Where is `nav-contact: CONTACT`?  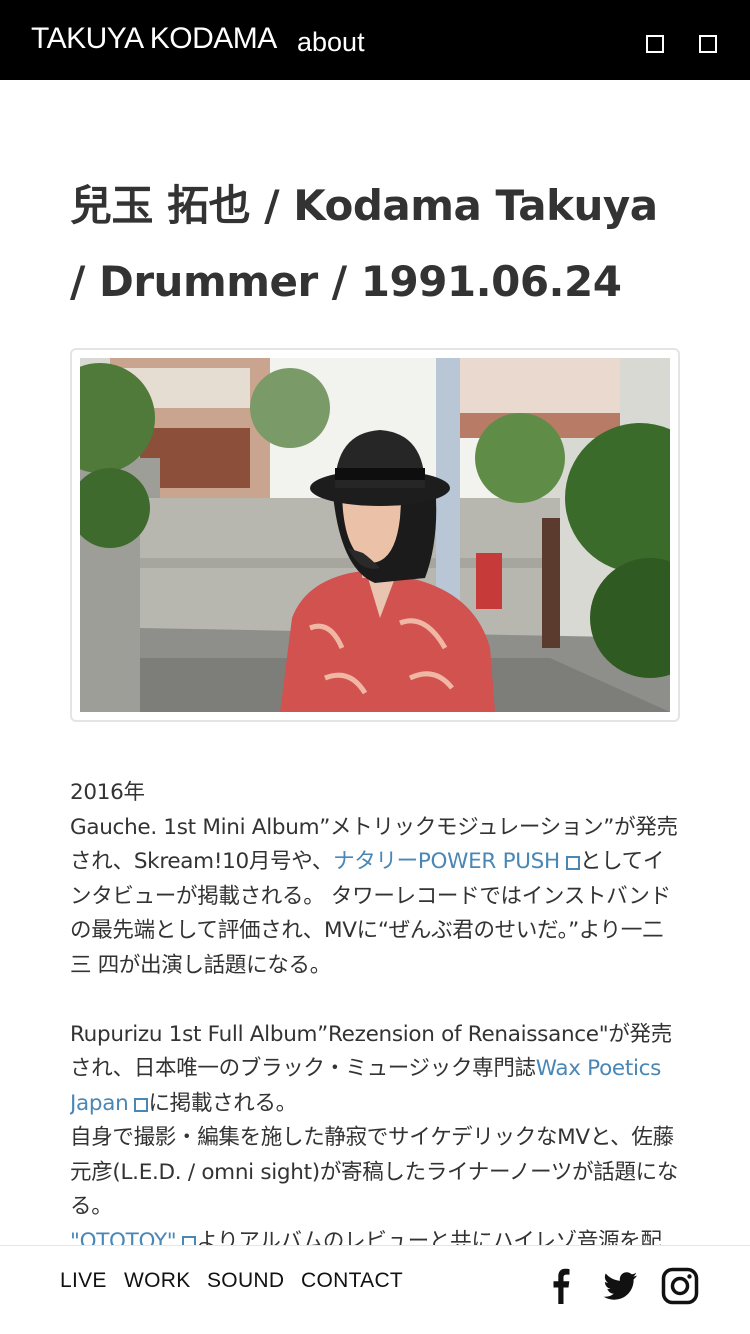
nav-contact: CONTACT is located at coordinates (352, 1281).